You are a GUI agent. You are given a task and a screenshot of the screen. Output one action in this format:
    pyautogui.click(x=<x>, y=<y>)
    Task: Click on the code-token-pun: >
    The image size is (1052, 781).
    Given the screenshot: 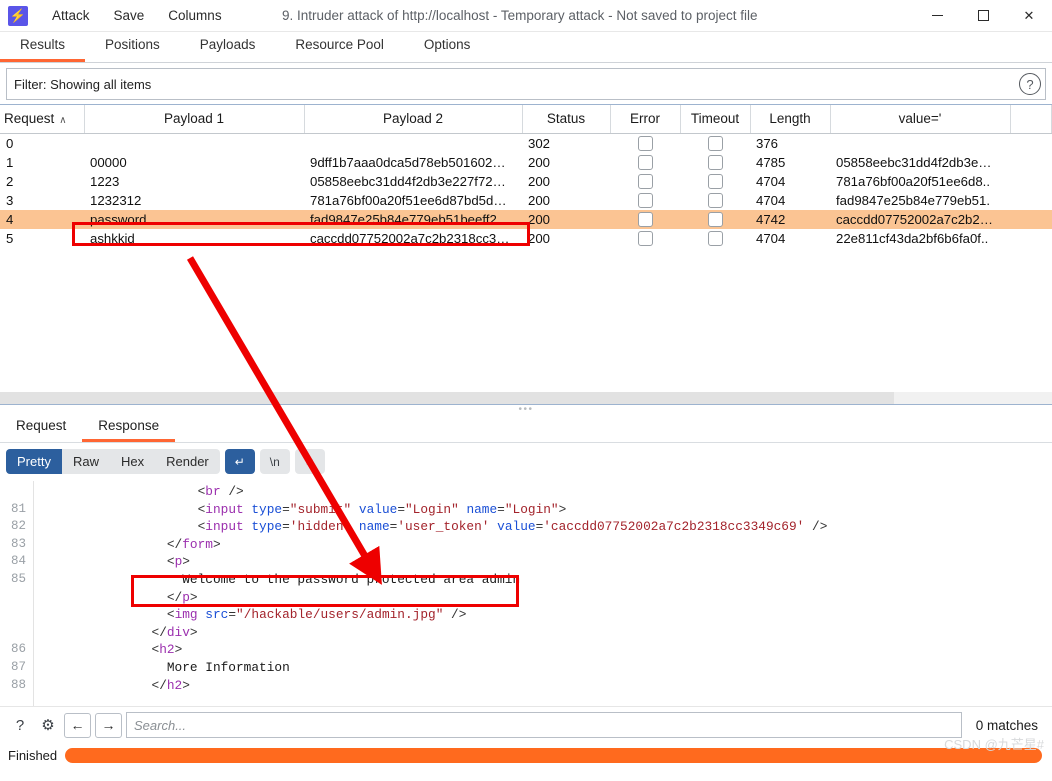 What is the action you would take?
    pyautogui.click(x=193, y=597)
    